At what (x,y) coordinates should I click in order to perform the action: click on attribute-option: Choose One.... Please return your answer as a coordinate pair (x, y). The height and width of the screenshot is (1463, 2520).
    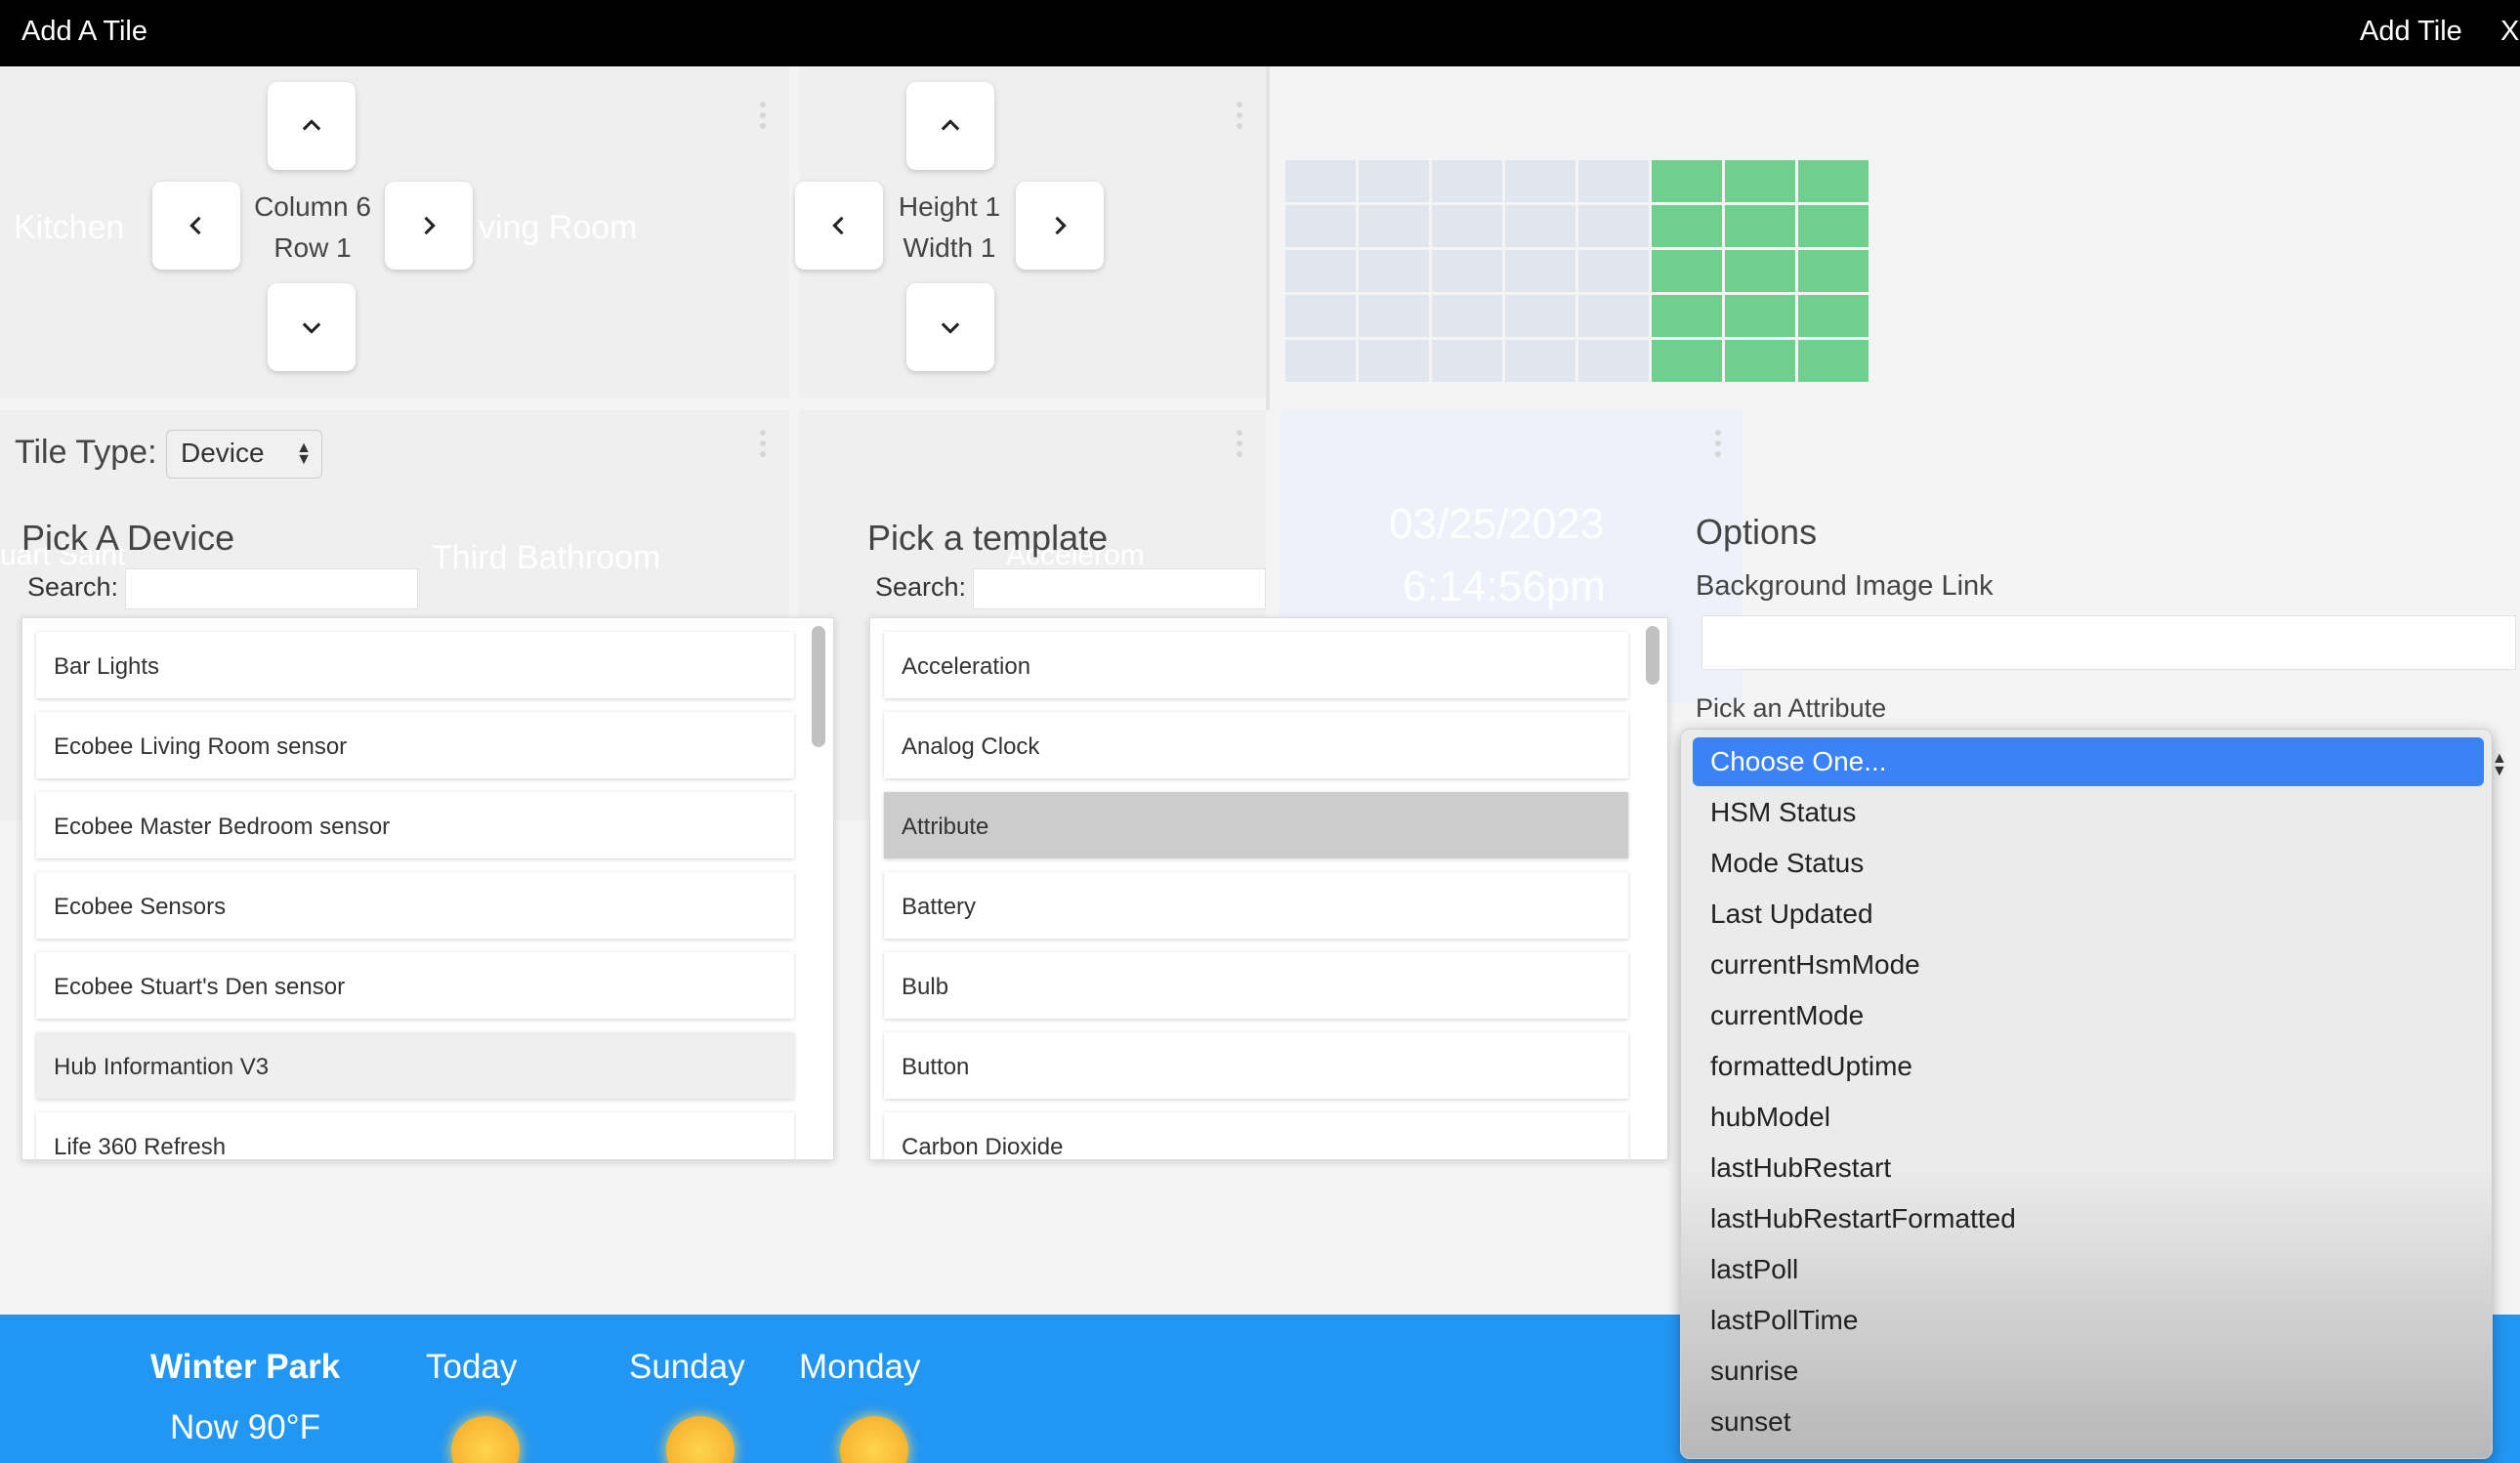
    Looking at the image, I should click on (2088, 761).